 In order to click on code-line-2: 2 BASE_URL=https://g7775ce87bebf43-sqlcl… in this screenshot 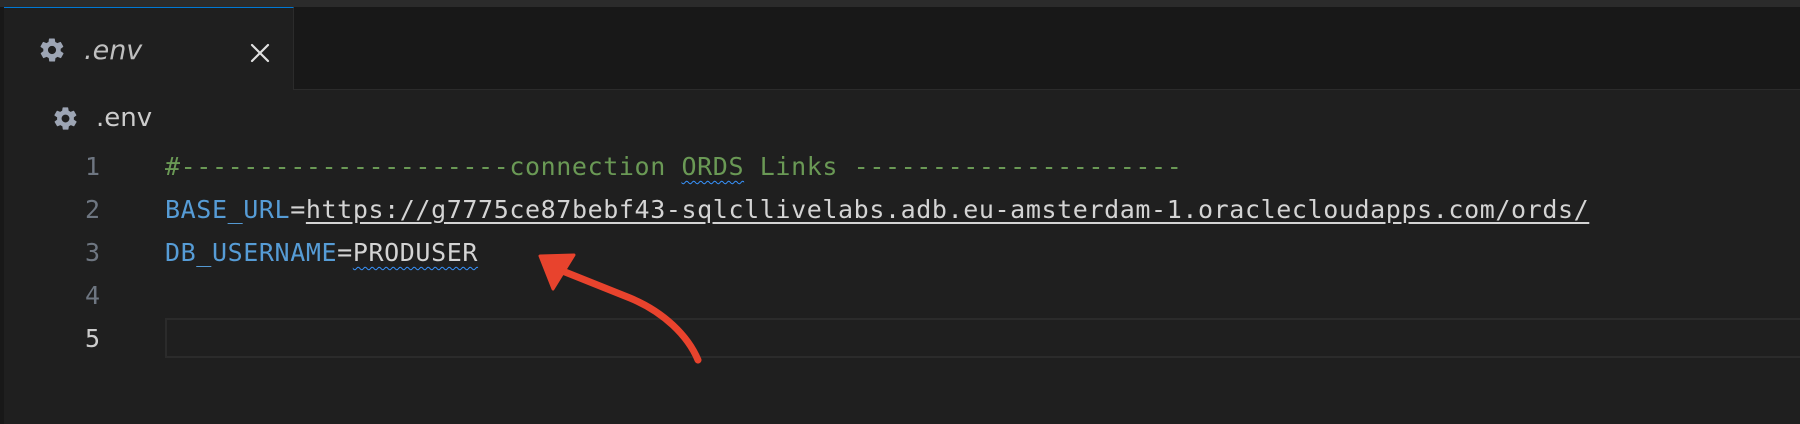, I will do `click(900, 209)`.